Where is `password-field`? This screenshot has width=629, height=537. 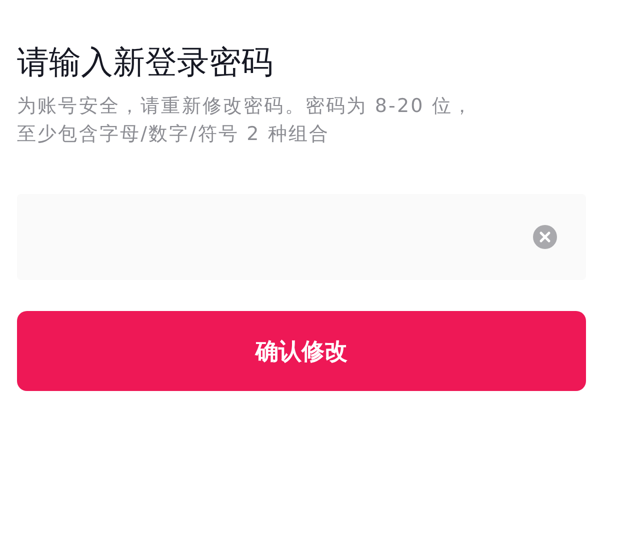 password-field is located at coordinates (301, 237).